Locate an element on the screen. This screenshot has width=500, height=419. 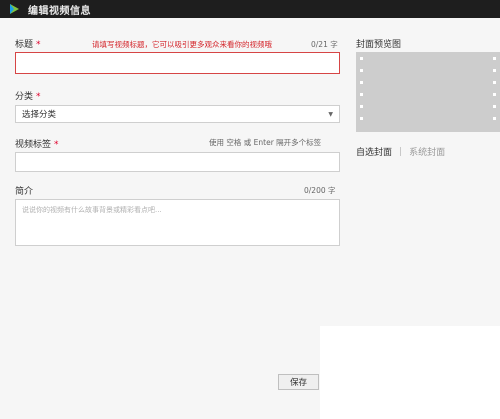
window-title: 编辑视频信息 is located at coordinates (59, 11).